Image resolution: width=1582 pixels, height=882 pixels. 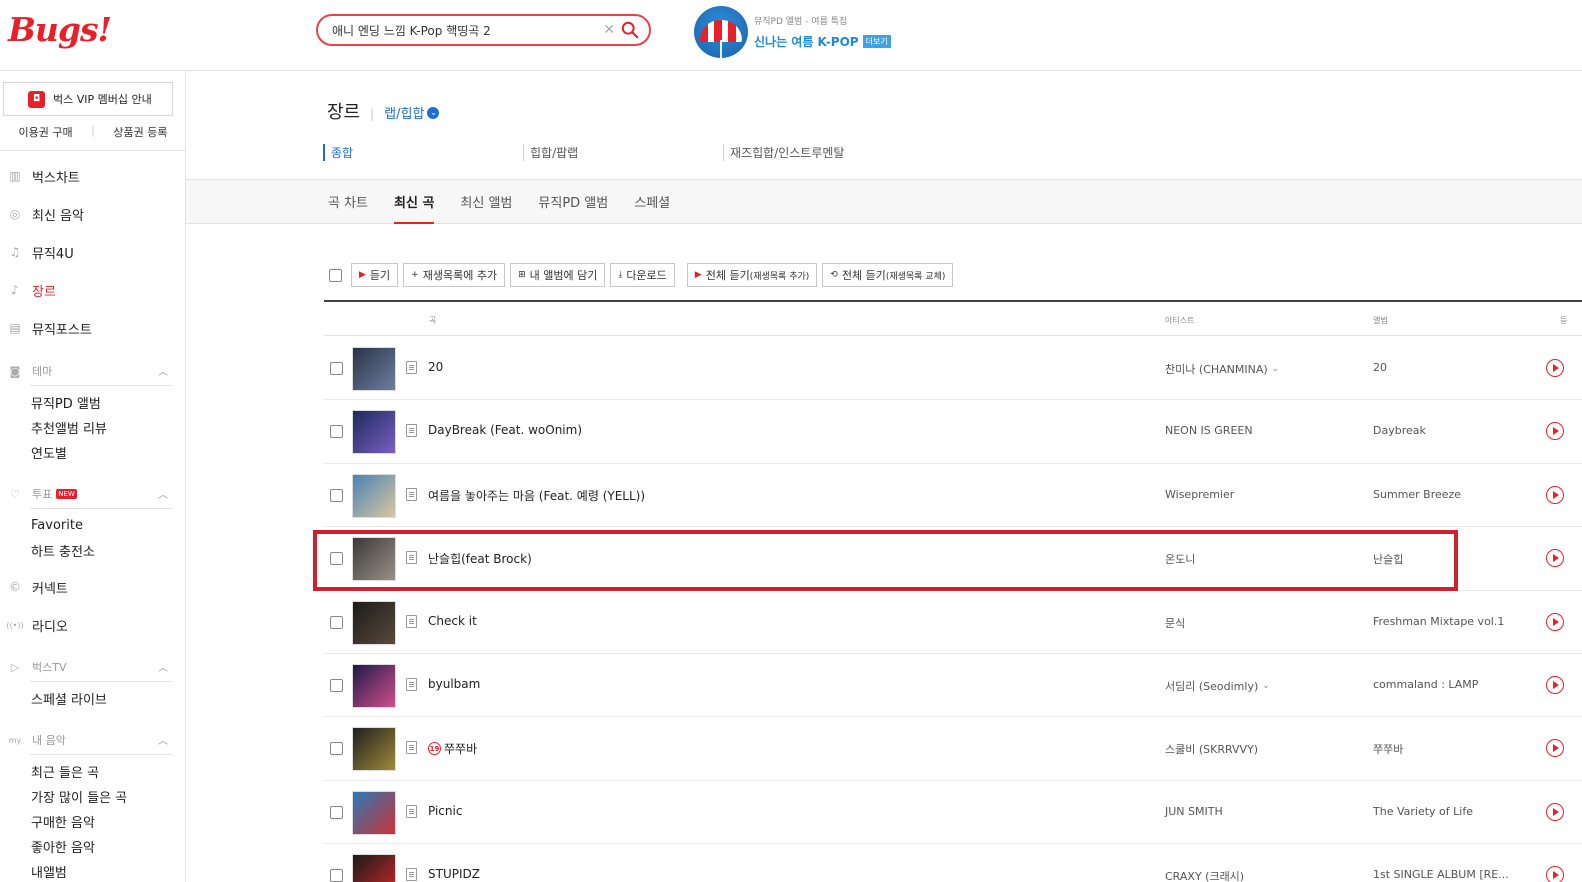 I want to click on artist-name-text: 문식, so click(x=1175, y=623).